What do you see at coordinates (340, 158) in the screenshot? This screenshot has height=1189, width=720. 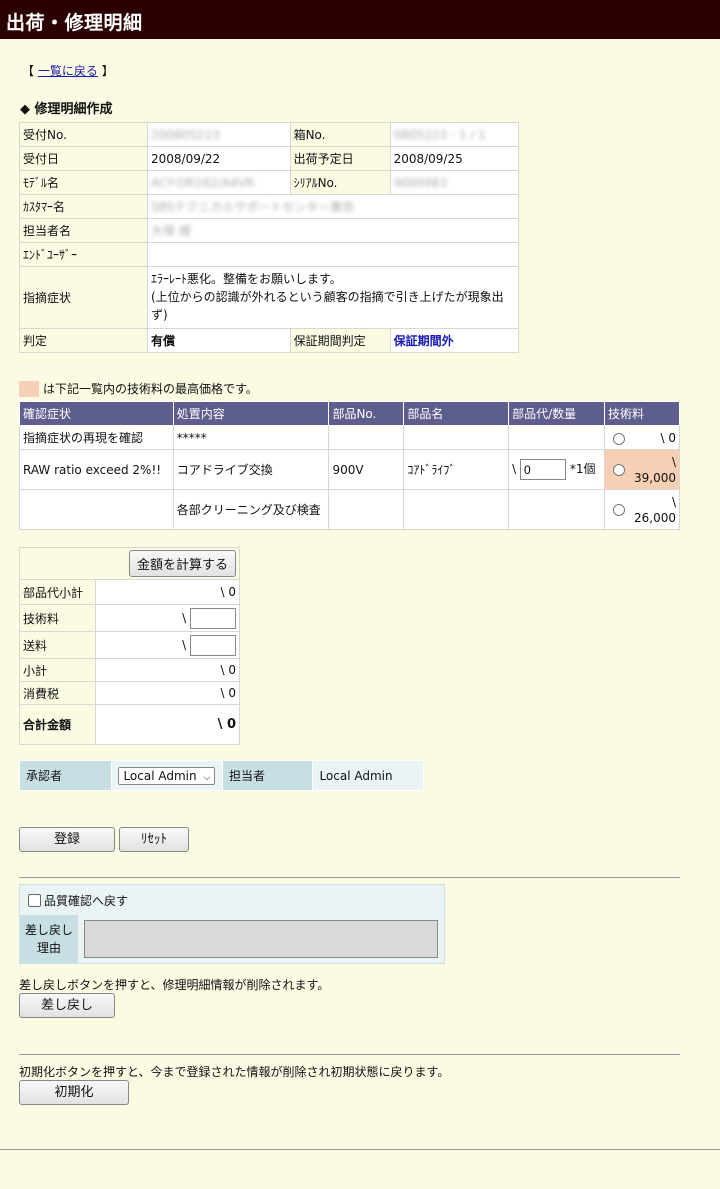 I see `ship-date-label: 出荷予定日` at bounding box center [340, 158].